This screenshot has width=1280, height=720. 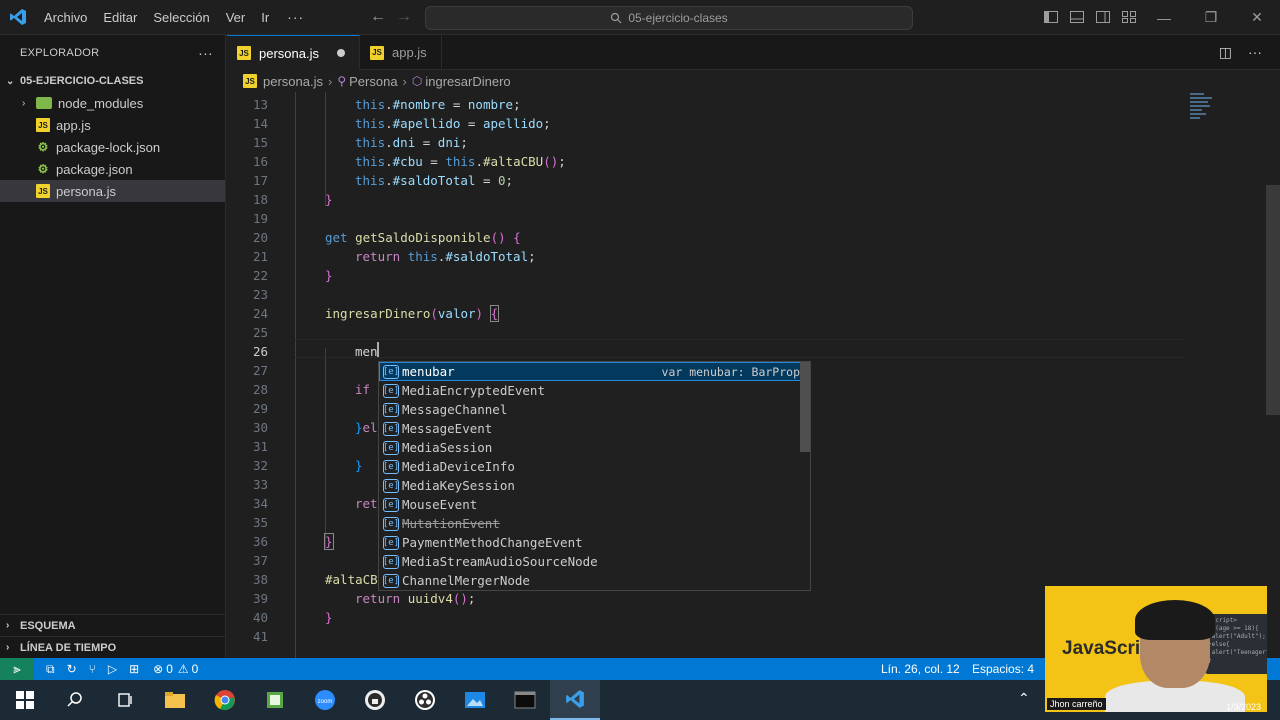 I want to click on breadcrumb-method: ingresarDinero, so click(x=467, y=81).